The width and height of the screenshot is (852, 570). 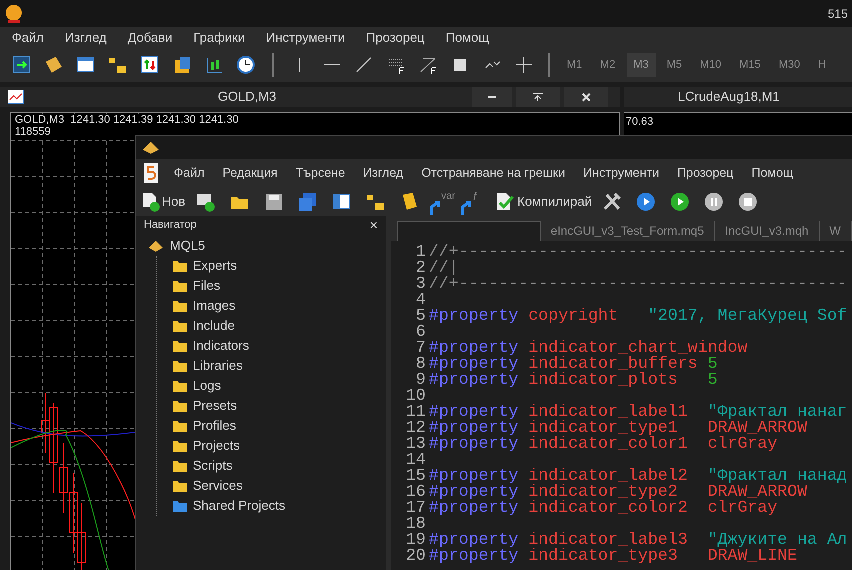 I want to click on new-file-button: Нов, so click(x=164, y=201).